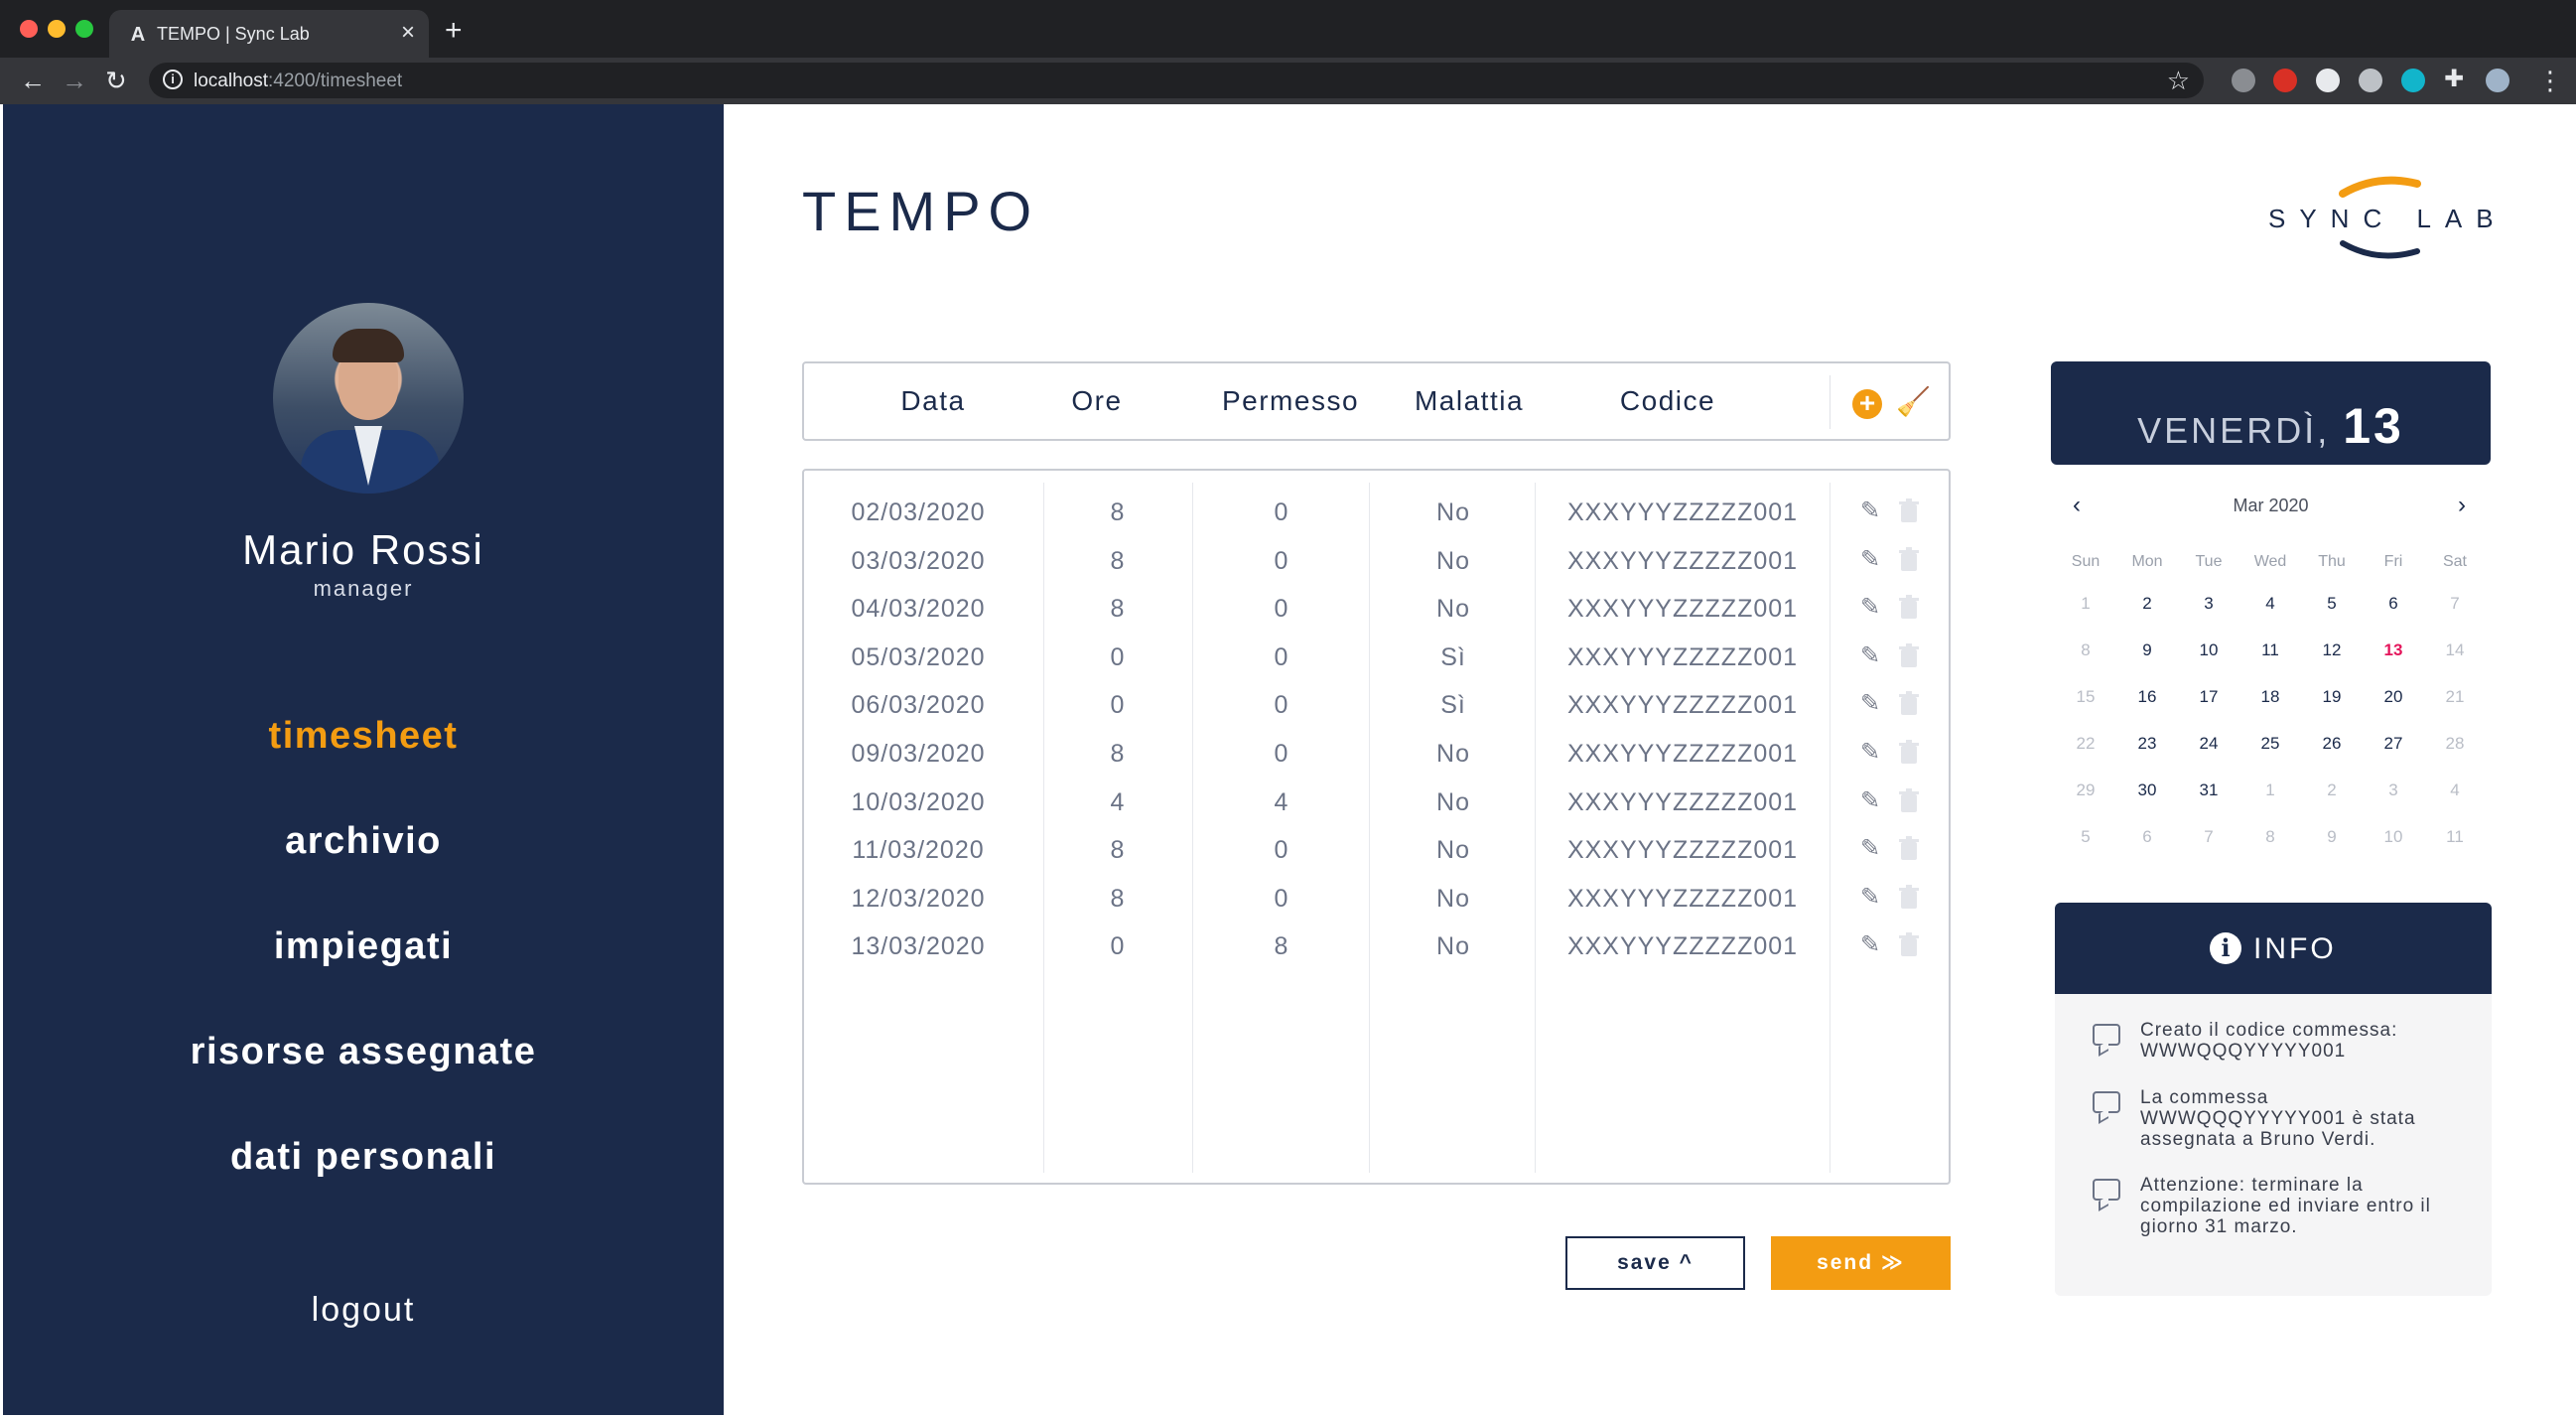  Describe the element at coordinates (2243, 80) in the screenshot. I see `extension-drive-icon` at that location.